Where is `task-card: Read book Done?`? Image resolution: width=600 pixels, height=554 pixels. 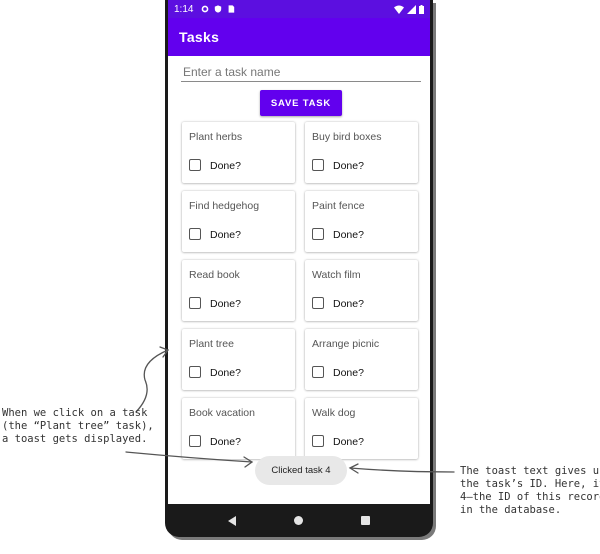 task-card: Read book Done? is located at coordinates (238, 290).